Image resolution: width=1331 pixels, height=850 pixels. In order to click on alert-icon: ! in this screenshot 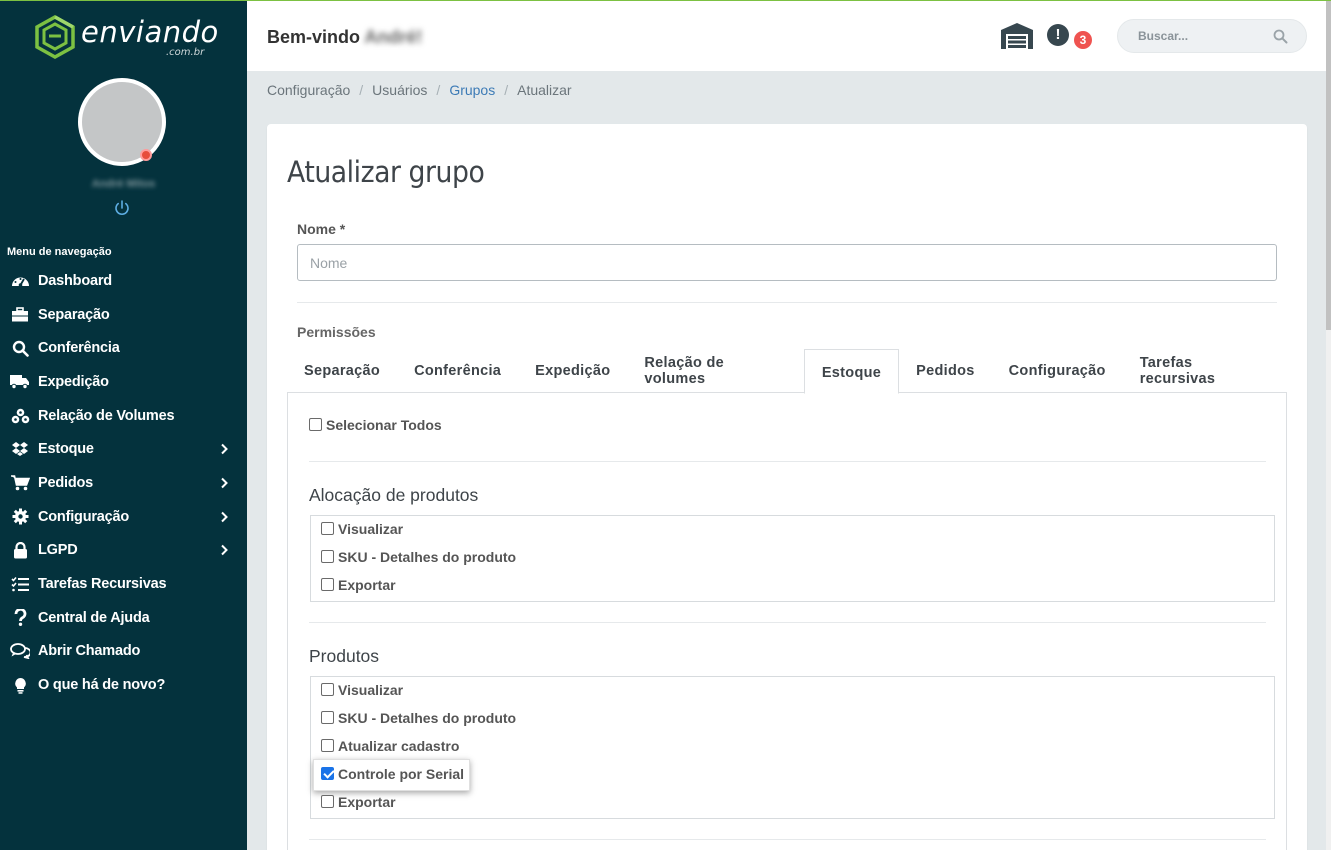, I will do `click(1058, 35)`.